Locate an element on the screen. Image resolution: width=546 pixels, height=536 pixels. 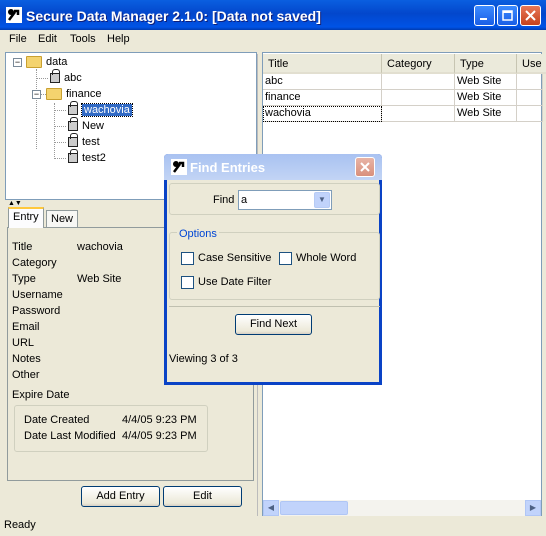
scroll-thumb is located at coordinates (314, 508).